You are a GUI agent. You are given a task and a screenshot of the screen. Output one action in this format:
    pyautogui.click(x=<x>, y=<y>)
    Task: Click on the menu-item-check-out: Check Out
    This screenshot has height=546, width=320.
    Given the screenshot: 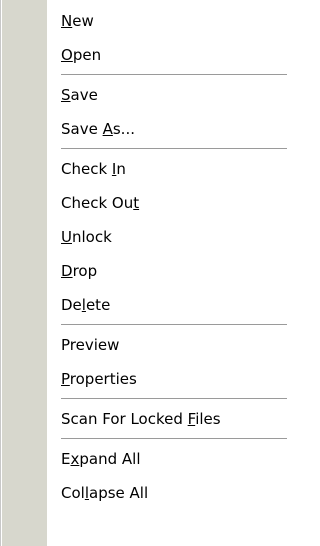 What is the action you would take?
    pyautogui.click(x=174, y=203)
    